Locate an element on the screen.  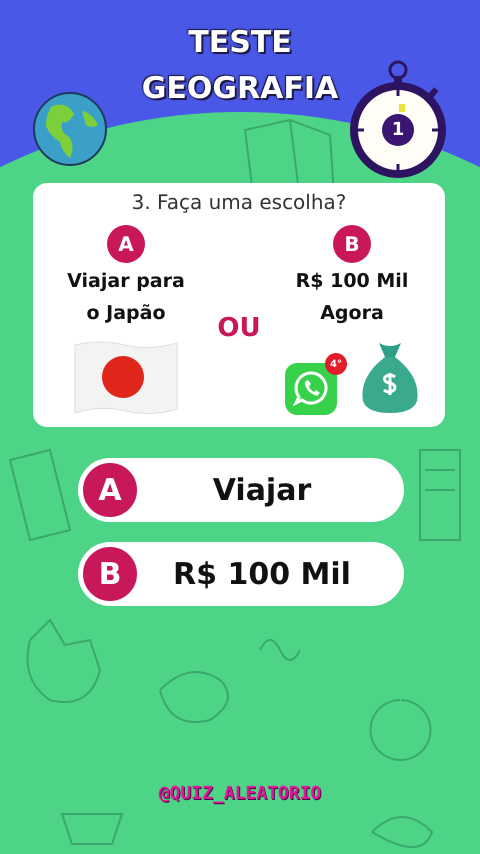
answer-button: A Viajar is located at coordinates (241, 490).